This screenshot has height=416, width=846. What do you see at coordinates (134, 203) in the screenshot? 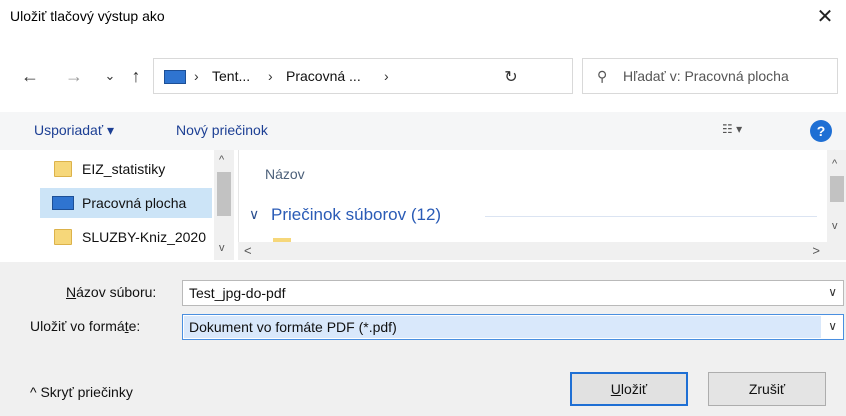
I see `sidebar-item-label: Pracovná plocha` at bounding box center [134, 203].